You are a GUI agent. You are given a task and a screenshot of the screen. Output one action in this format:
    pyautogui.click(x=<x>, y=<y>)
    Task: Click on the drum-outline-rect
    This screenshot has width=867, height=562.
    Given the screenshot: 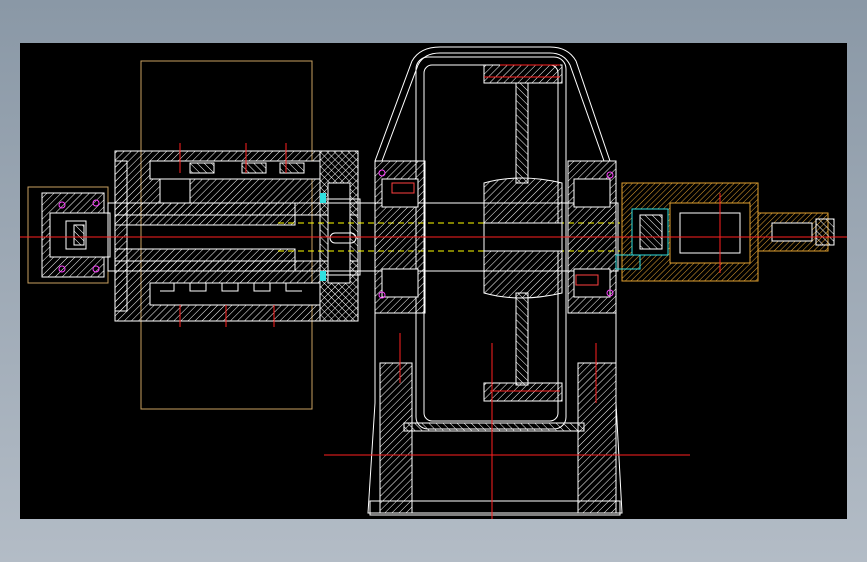 What is the action you would take?
    pyautogui.click(x=226, y=235)
    